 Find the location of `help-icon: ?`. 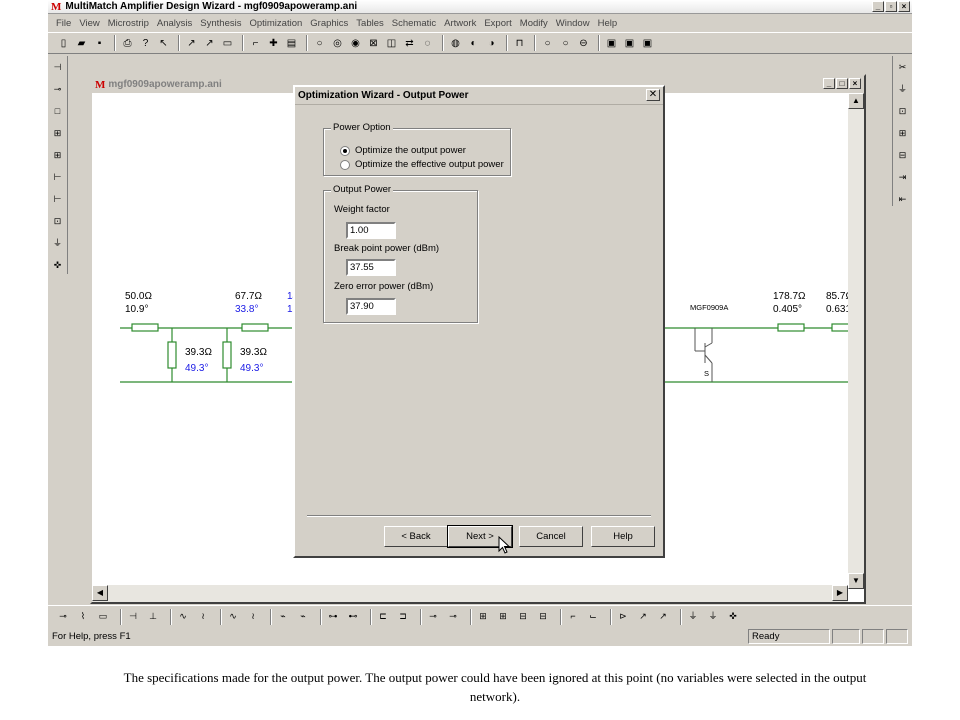

help-icon: ? is located at coordinates (145, 43).